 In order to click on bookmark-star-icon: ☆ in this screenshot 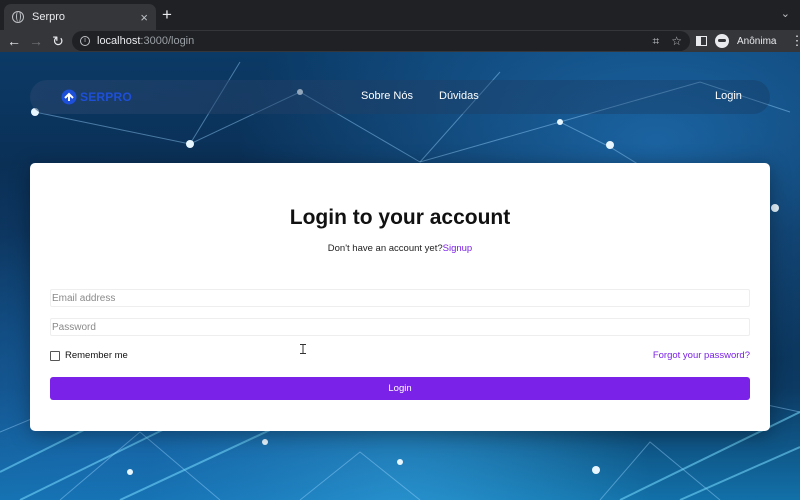, I will do `click(676, 41)`.